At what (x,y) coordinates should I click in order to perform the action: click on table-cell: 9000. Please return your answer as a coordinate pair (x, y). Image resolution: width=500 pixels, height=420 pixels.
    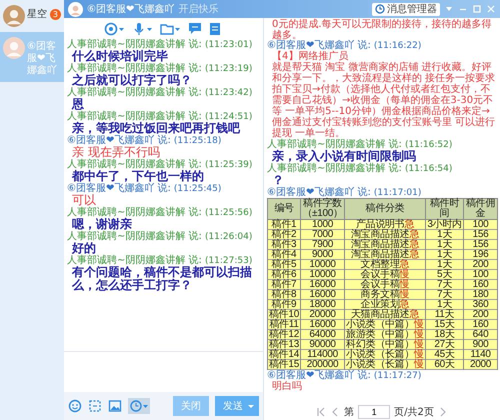
    Looking at the image, I should click on (322, 255).